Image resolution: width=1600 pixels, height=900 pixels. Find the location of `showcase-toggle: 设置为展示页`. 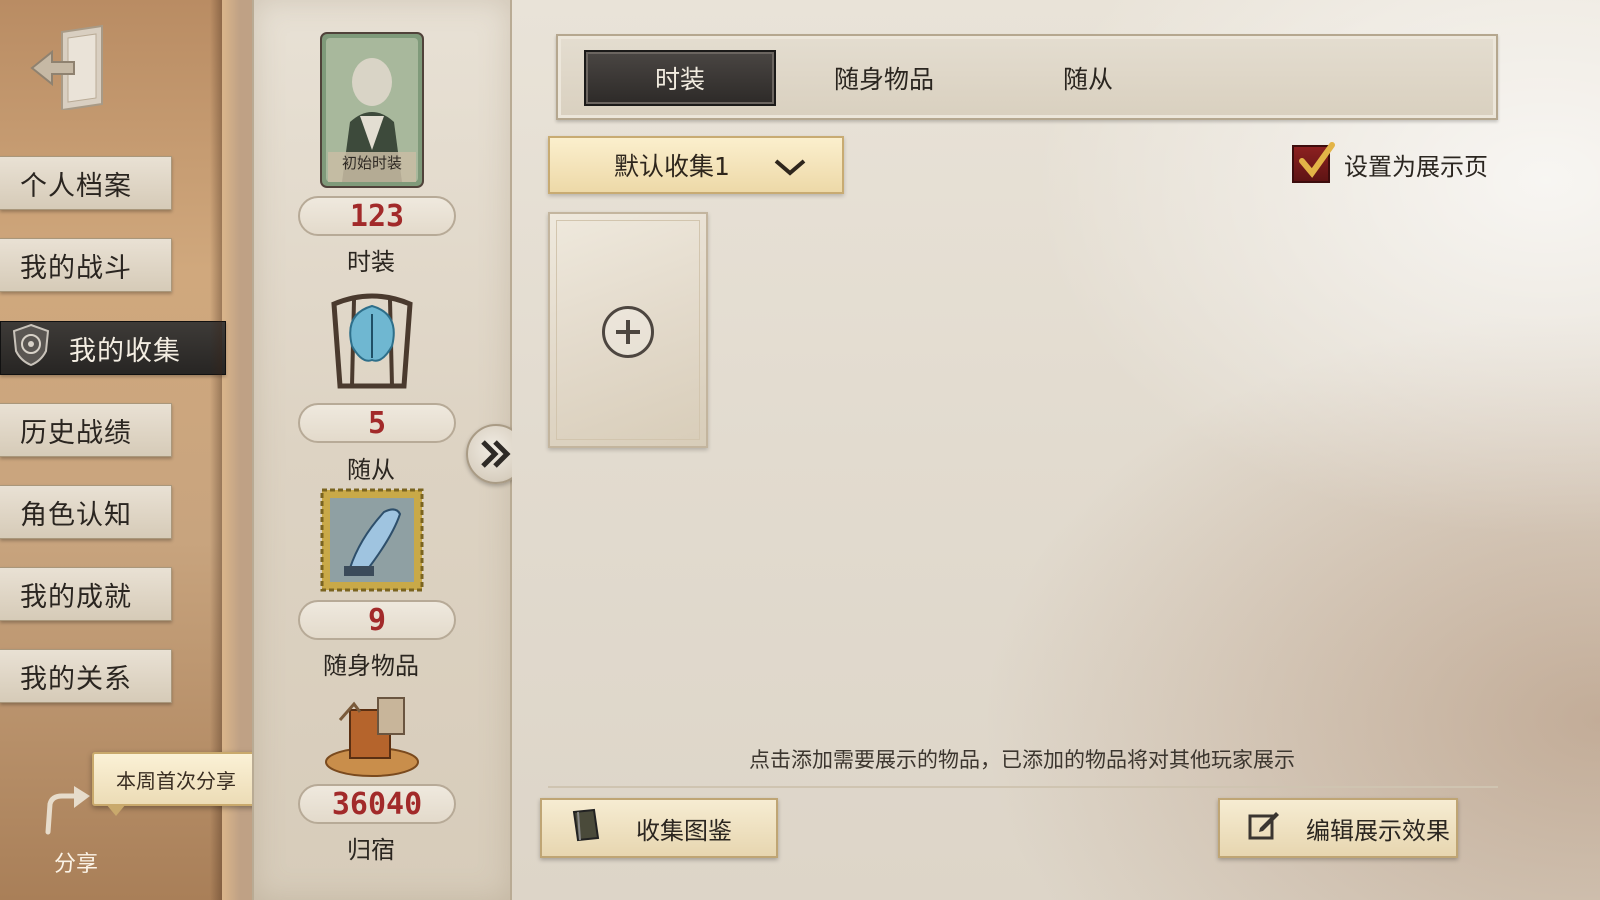

showcase-toggle: 设置为展示页 is located at coordinates (1390, 164).